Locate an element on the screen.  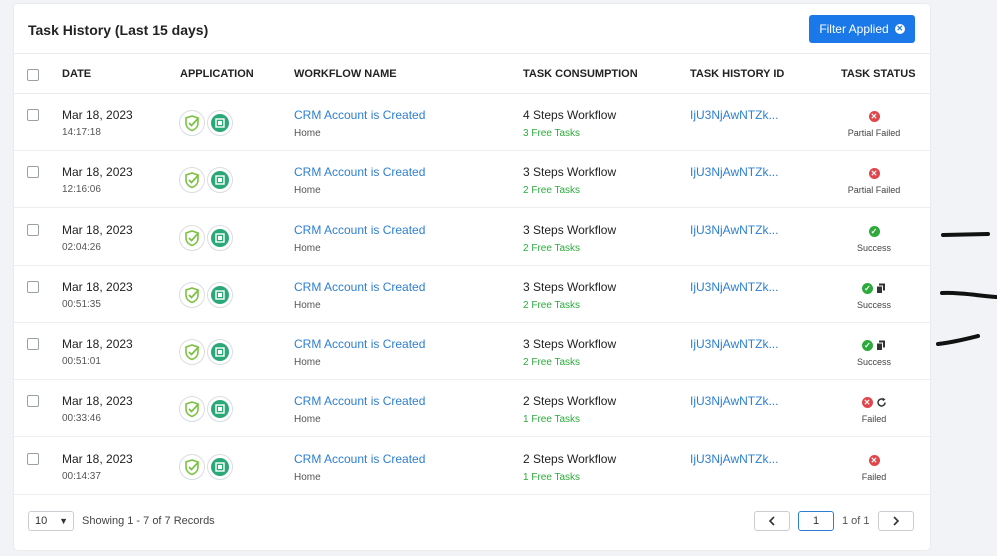
status-label: Partial Failed is located at coordinates (874, 190).